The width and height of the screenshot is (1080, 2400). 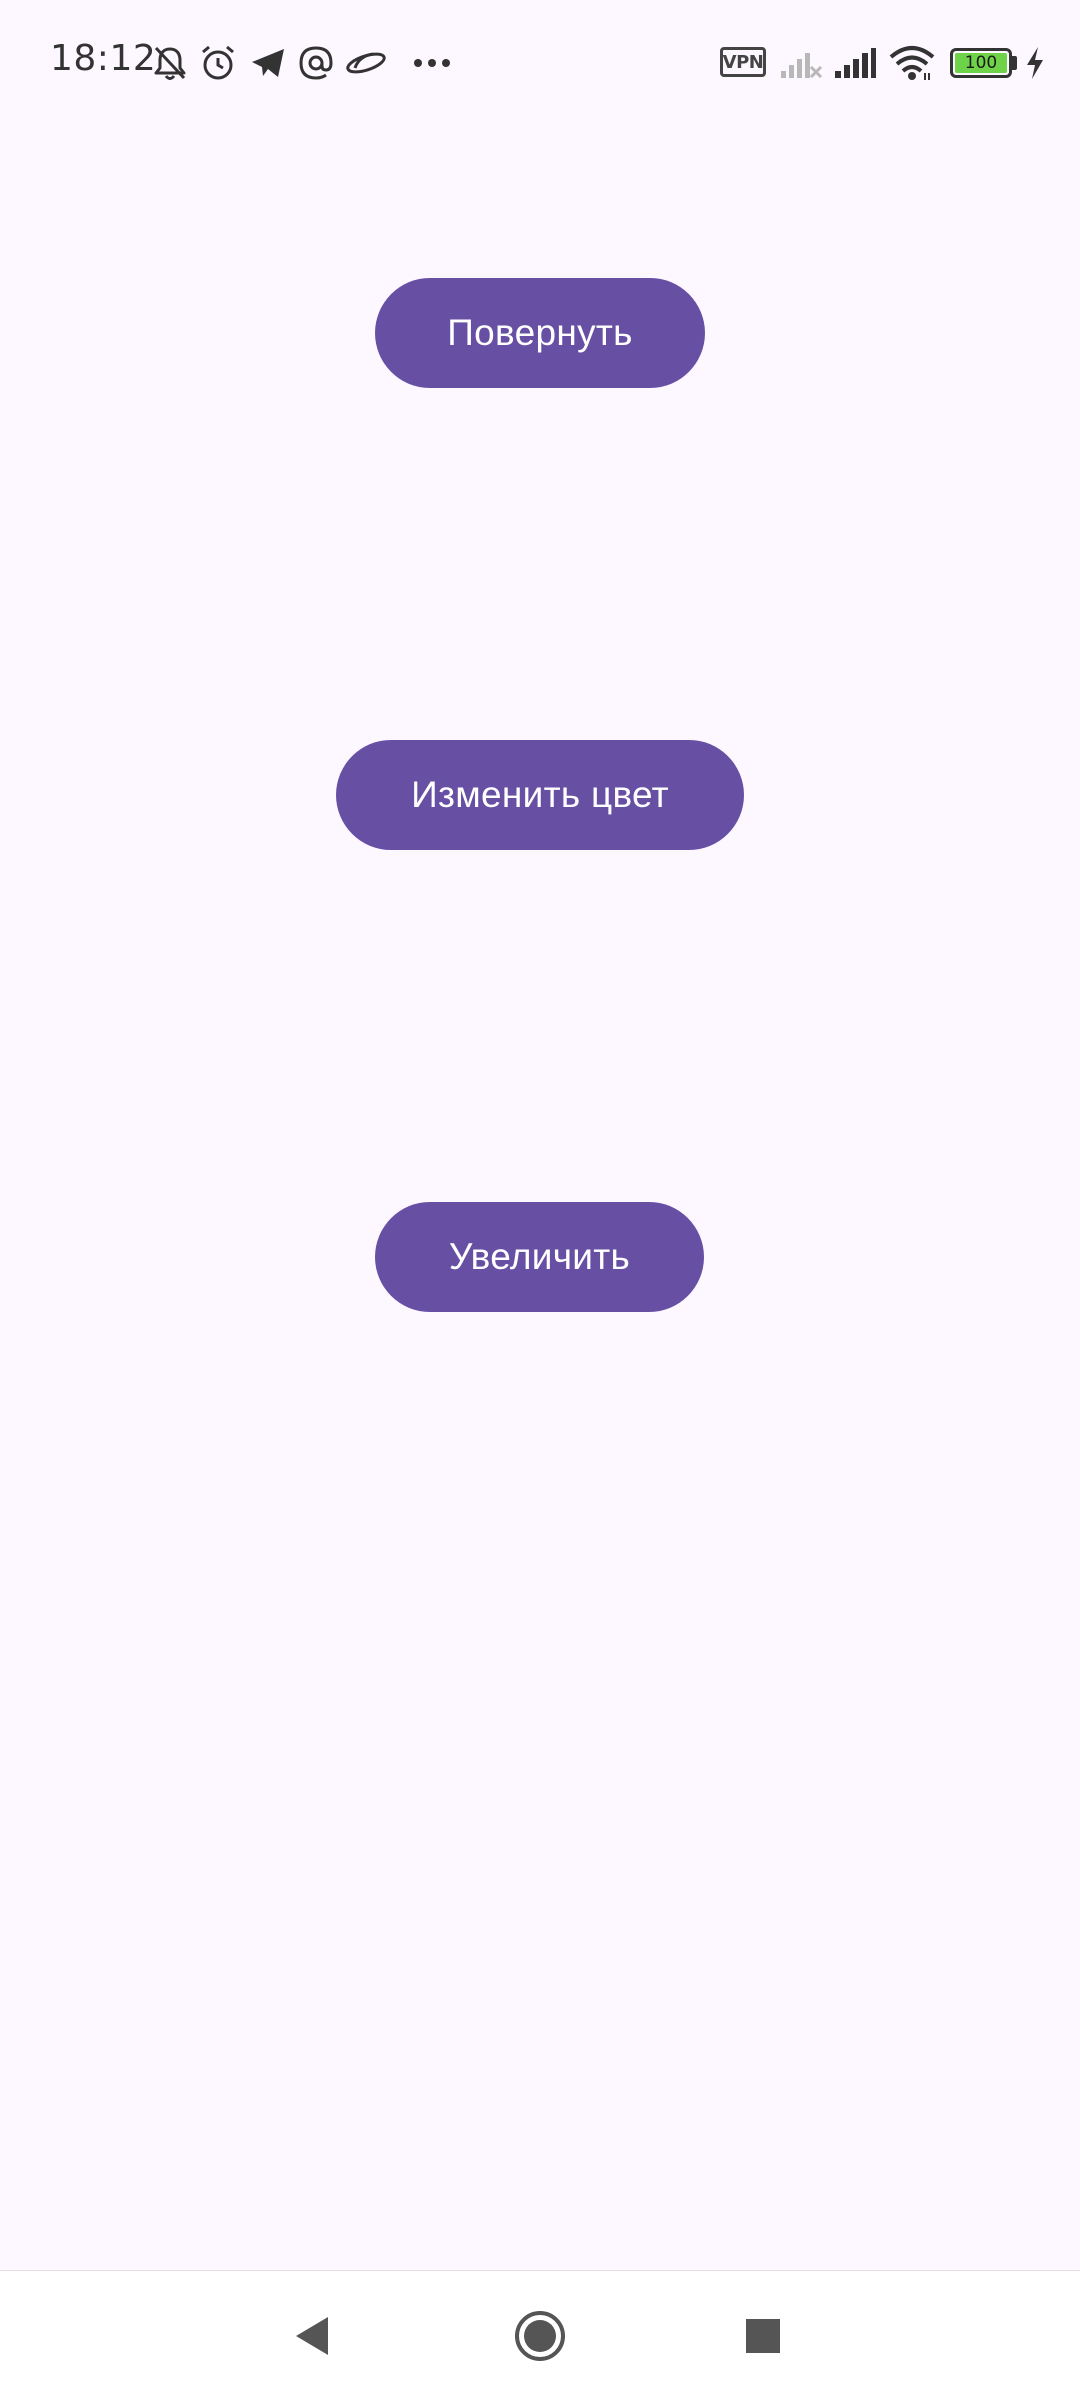 I want to click on mail-at-icon, so click(x=316, y=63).